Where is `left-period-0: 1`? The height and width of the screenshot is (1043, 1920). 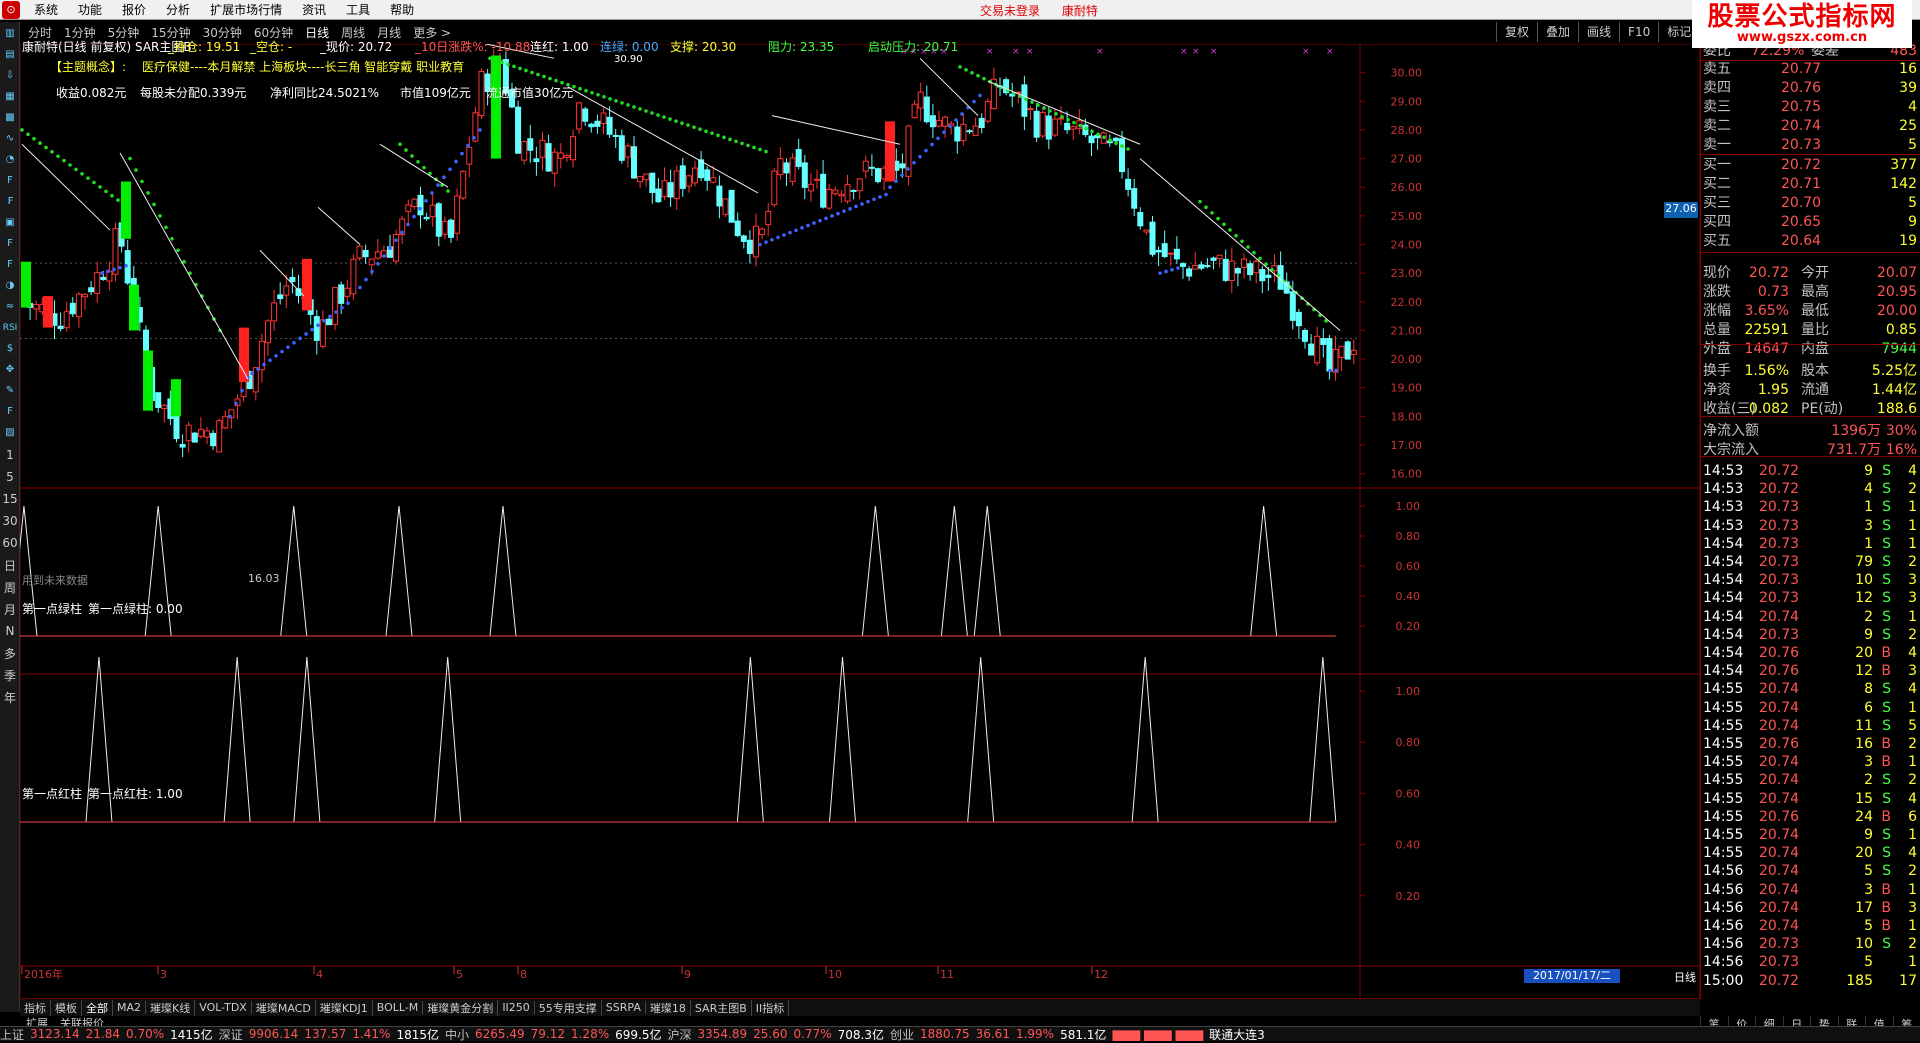 left-period-0: 1 is located at coordinates (10, 455).